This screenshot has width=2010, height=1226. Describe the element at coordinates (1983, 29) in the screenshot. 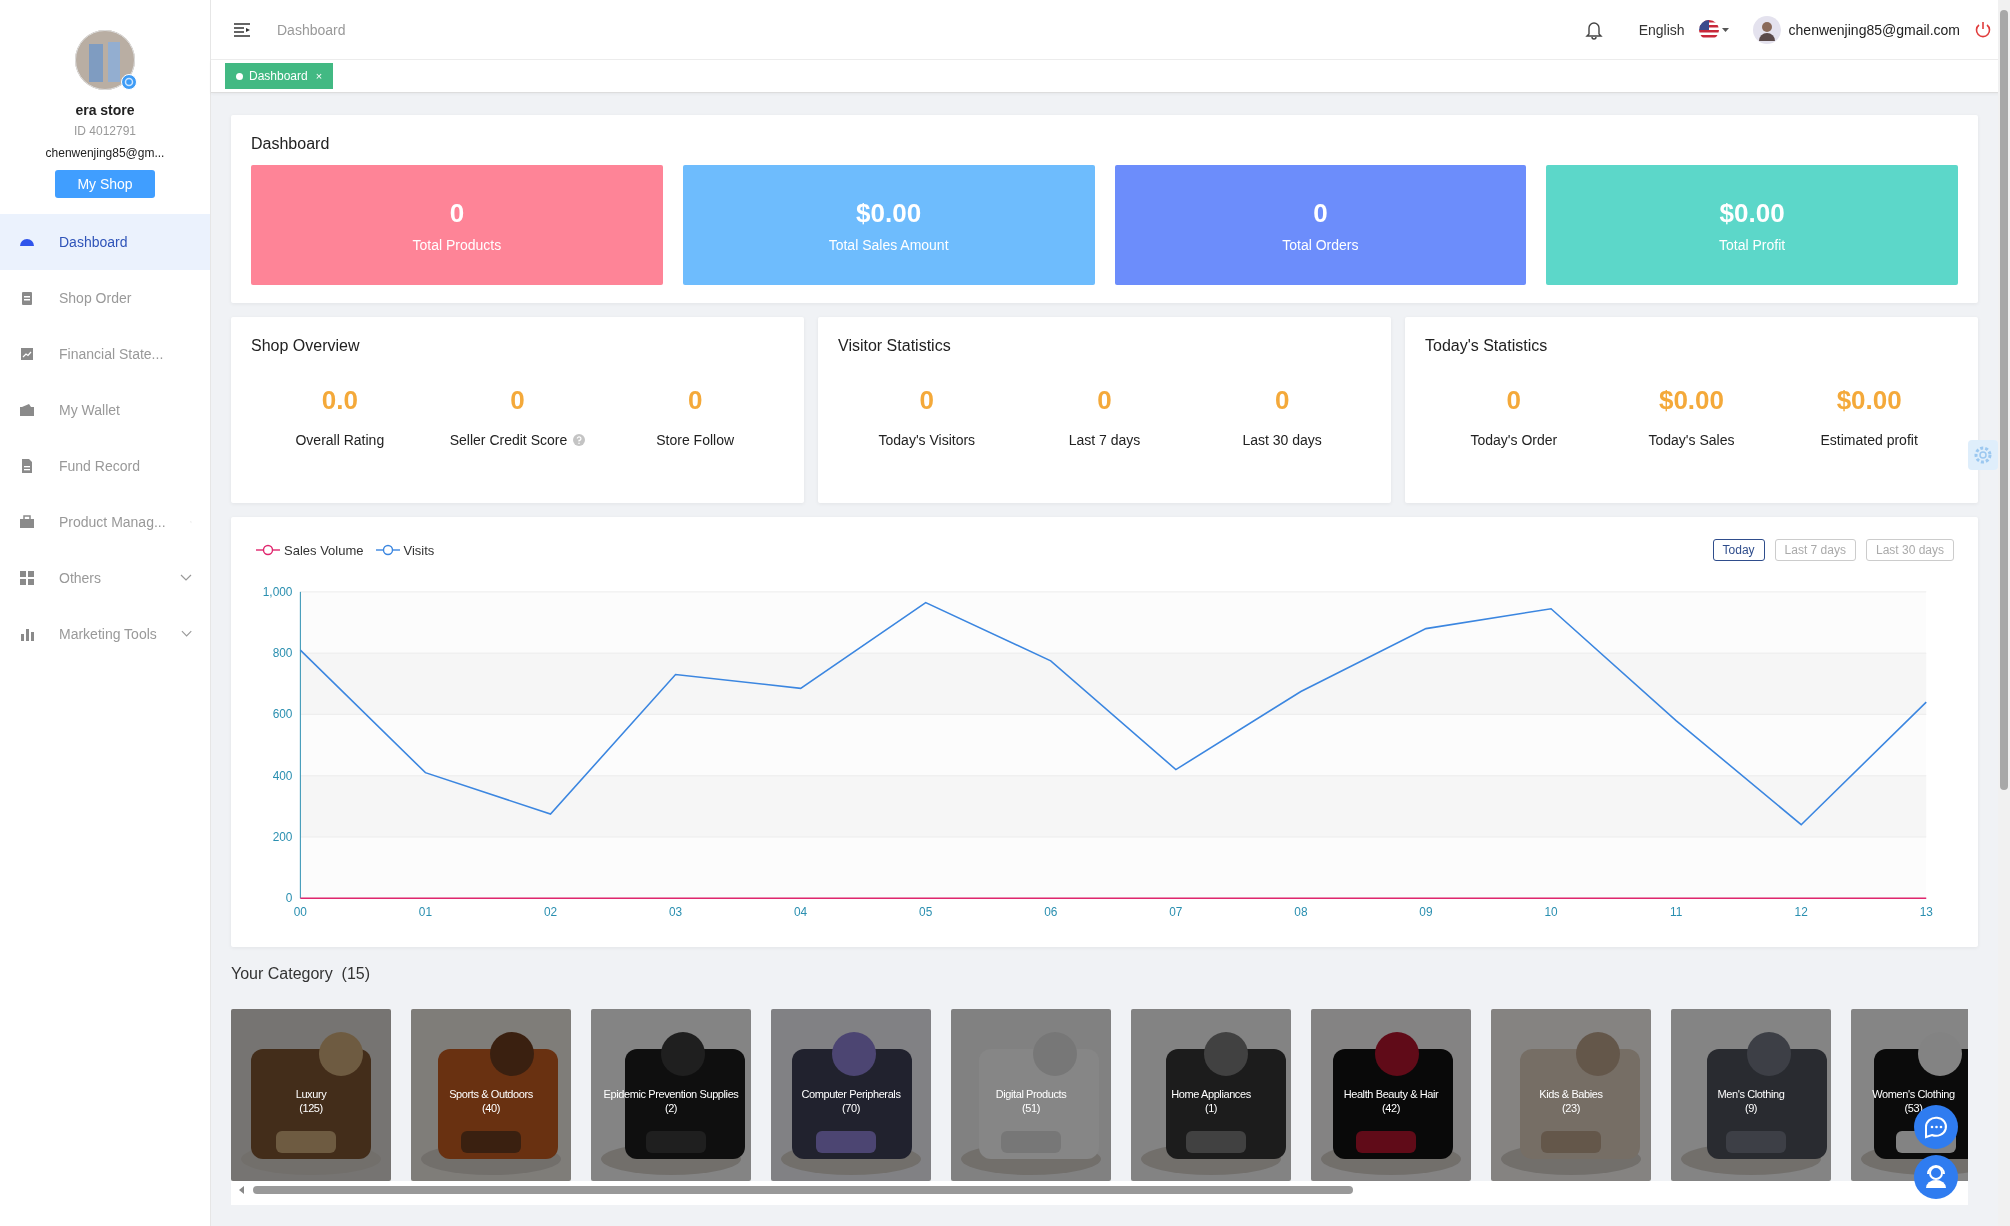

I see `power-icon` at that location.